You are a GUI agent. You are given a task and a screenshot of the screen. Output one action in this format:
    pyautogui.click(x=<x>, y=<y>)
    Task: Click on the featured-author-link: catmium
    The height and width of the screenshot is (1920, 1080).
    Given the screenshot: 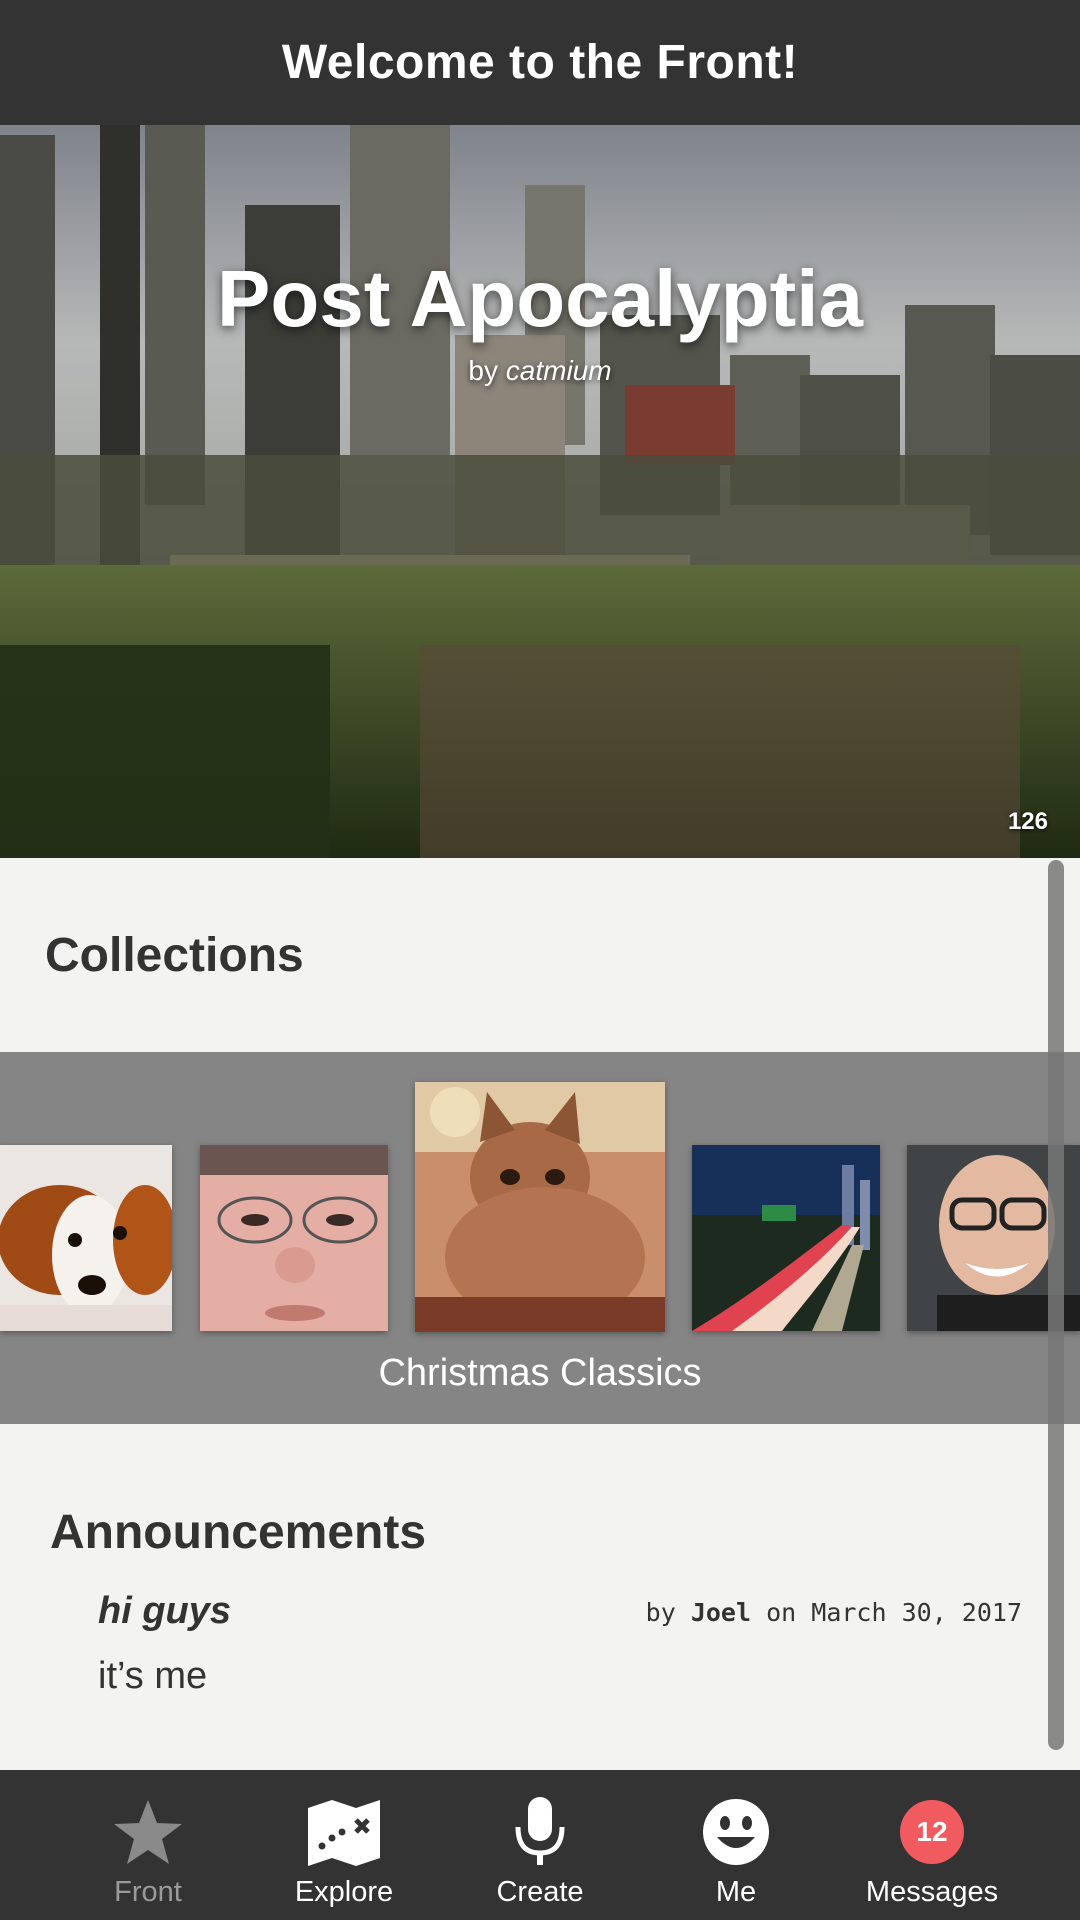 What is the action you would take?
    pyautogui.click(x=559, y=370)
    